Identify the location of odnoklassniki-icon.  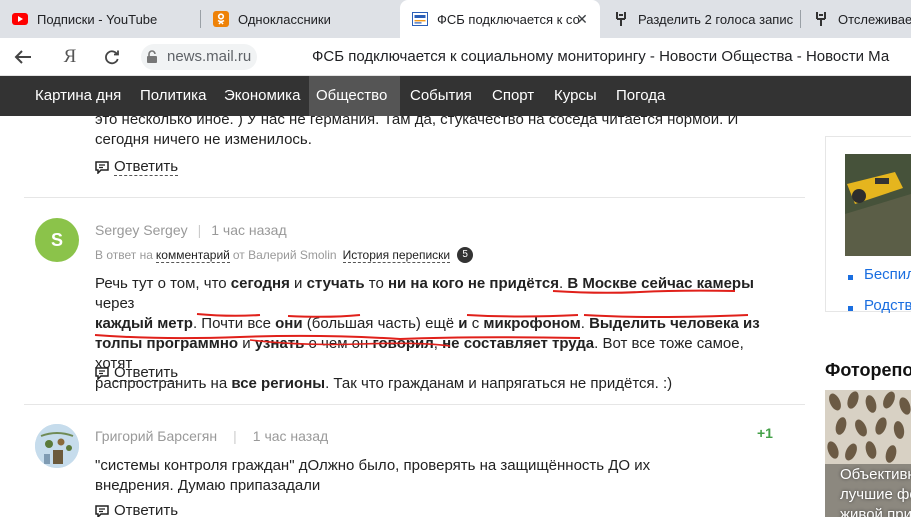
(221, 19).